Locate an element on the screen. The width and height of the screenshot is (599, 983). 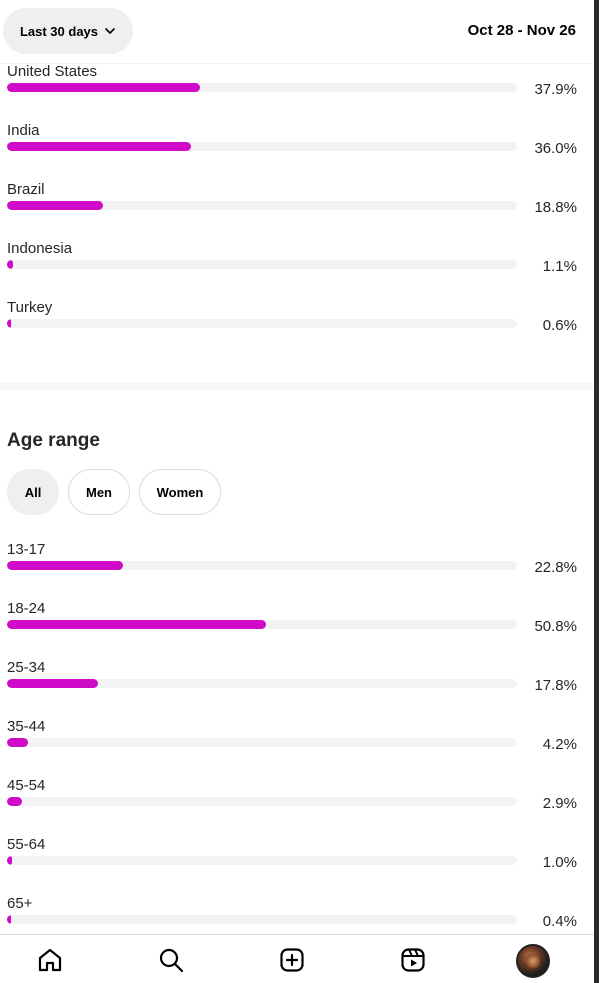
date-range-text: Oct 28 - Nov 26 is located at coordinates (521, 30).